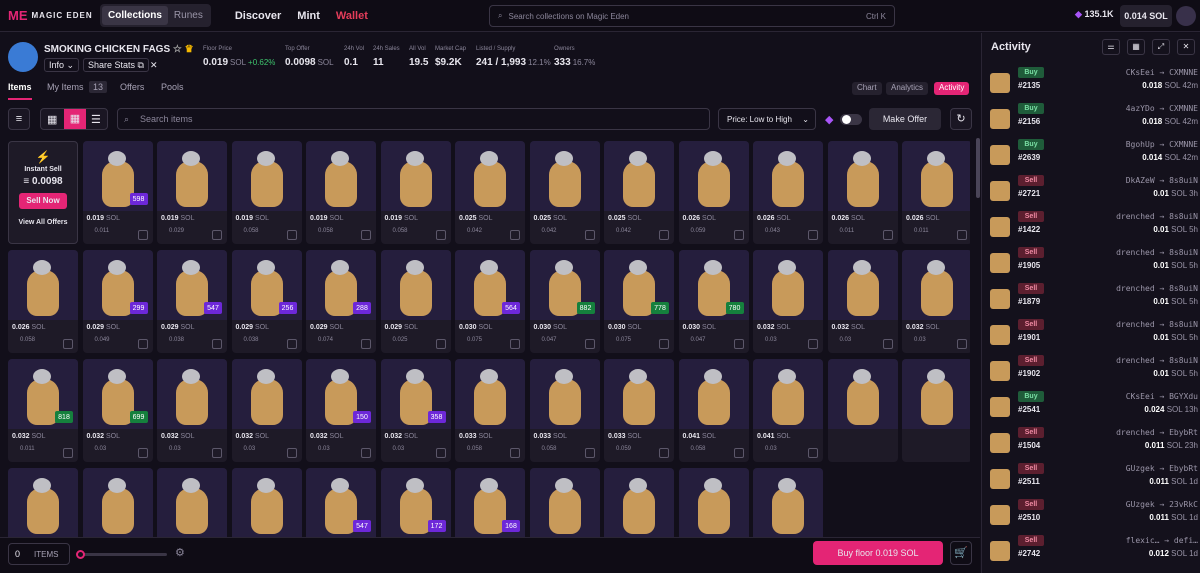 The image size is (1200, 573). What do you see at coordinates (767, 119) in the screenshot?
I see `sort-select: Price: Low to High ⌄` at bounding box center [767, 119].